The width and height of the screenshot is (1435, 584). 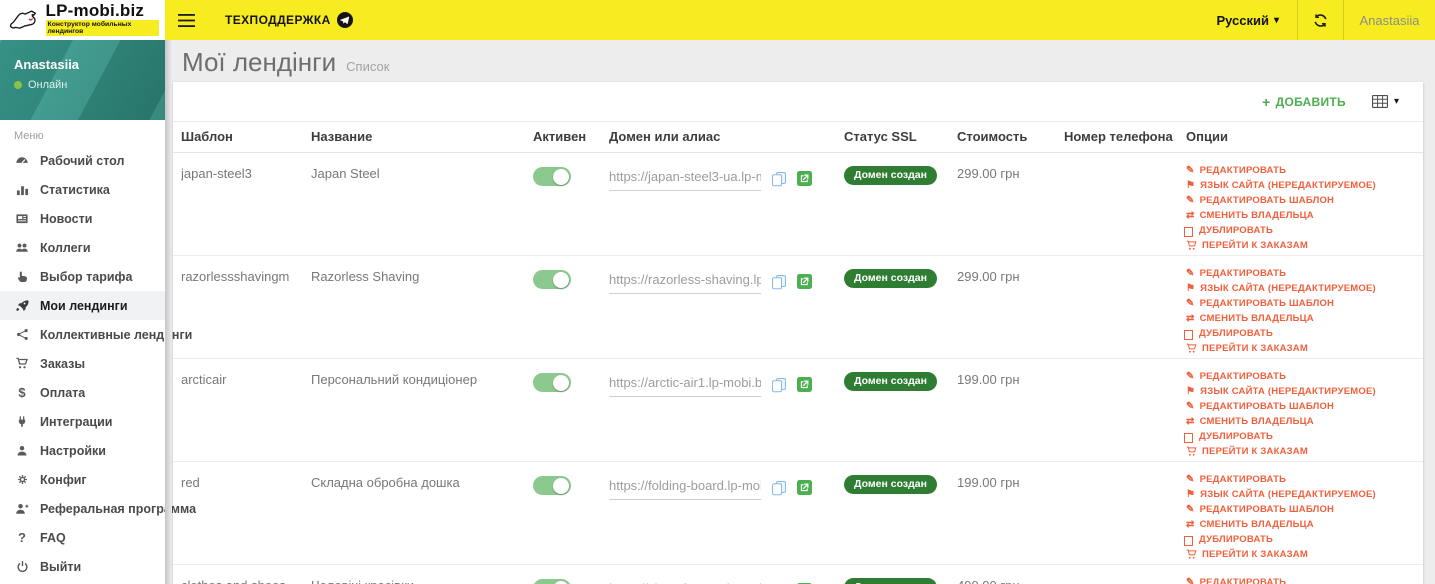 I want to click on hand-pointer-icon, so click(x=22, y=276).